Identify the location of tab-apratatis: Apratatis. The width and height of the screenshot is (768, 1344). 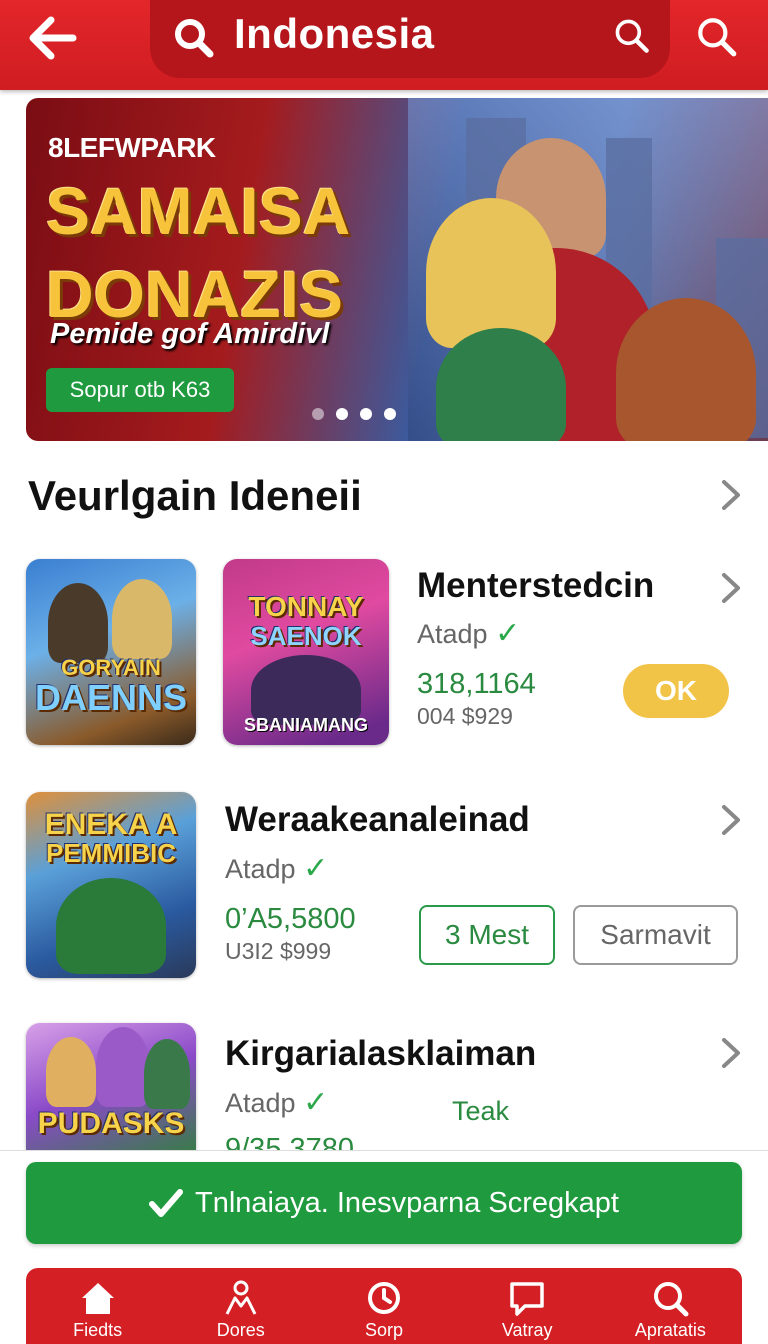
(670, 1306).